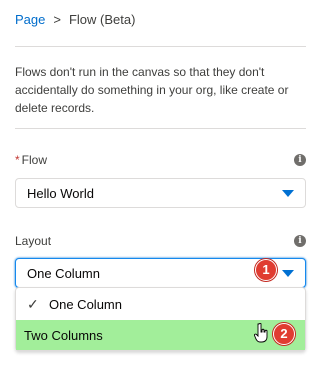 This screenshot has width=320, height=389. What do you see at coordinates (33, 303) in the screenshot?
I see `checkmark-icon: ✓` at bounding box center [33, 303].